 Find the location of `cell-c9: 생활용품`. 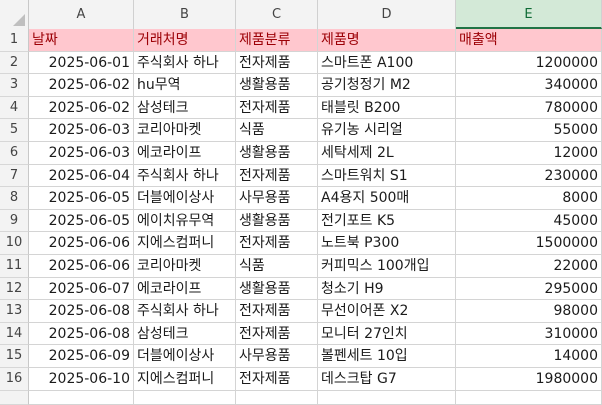

cell-c9: 생활용품 is located at coordinates (277, 221).